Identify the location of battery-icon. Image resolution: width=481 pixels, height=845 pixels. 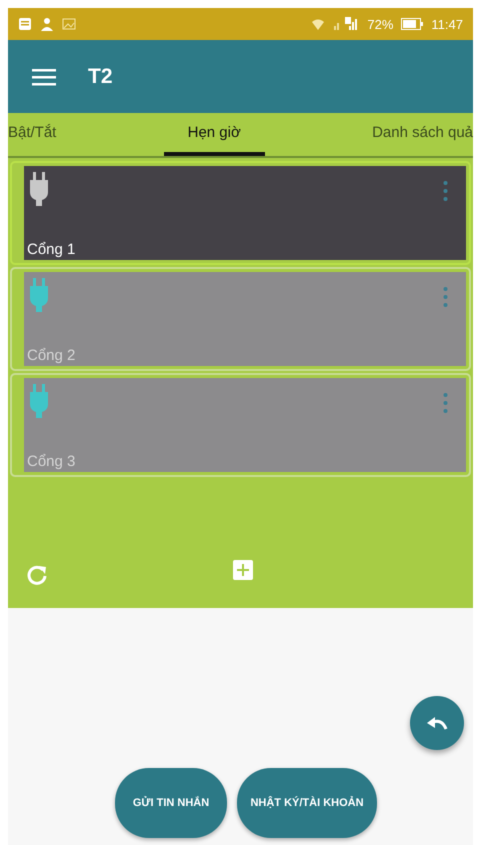
(412, 24).